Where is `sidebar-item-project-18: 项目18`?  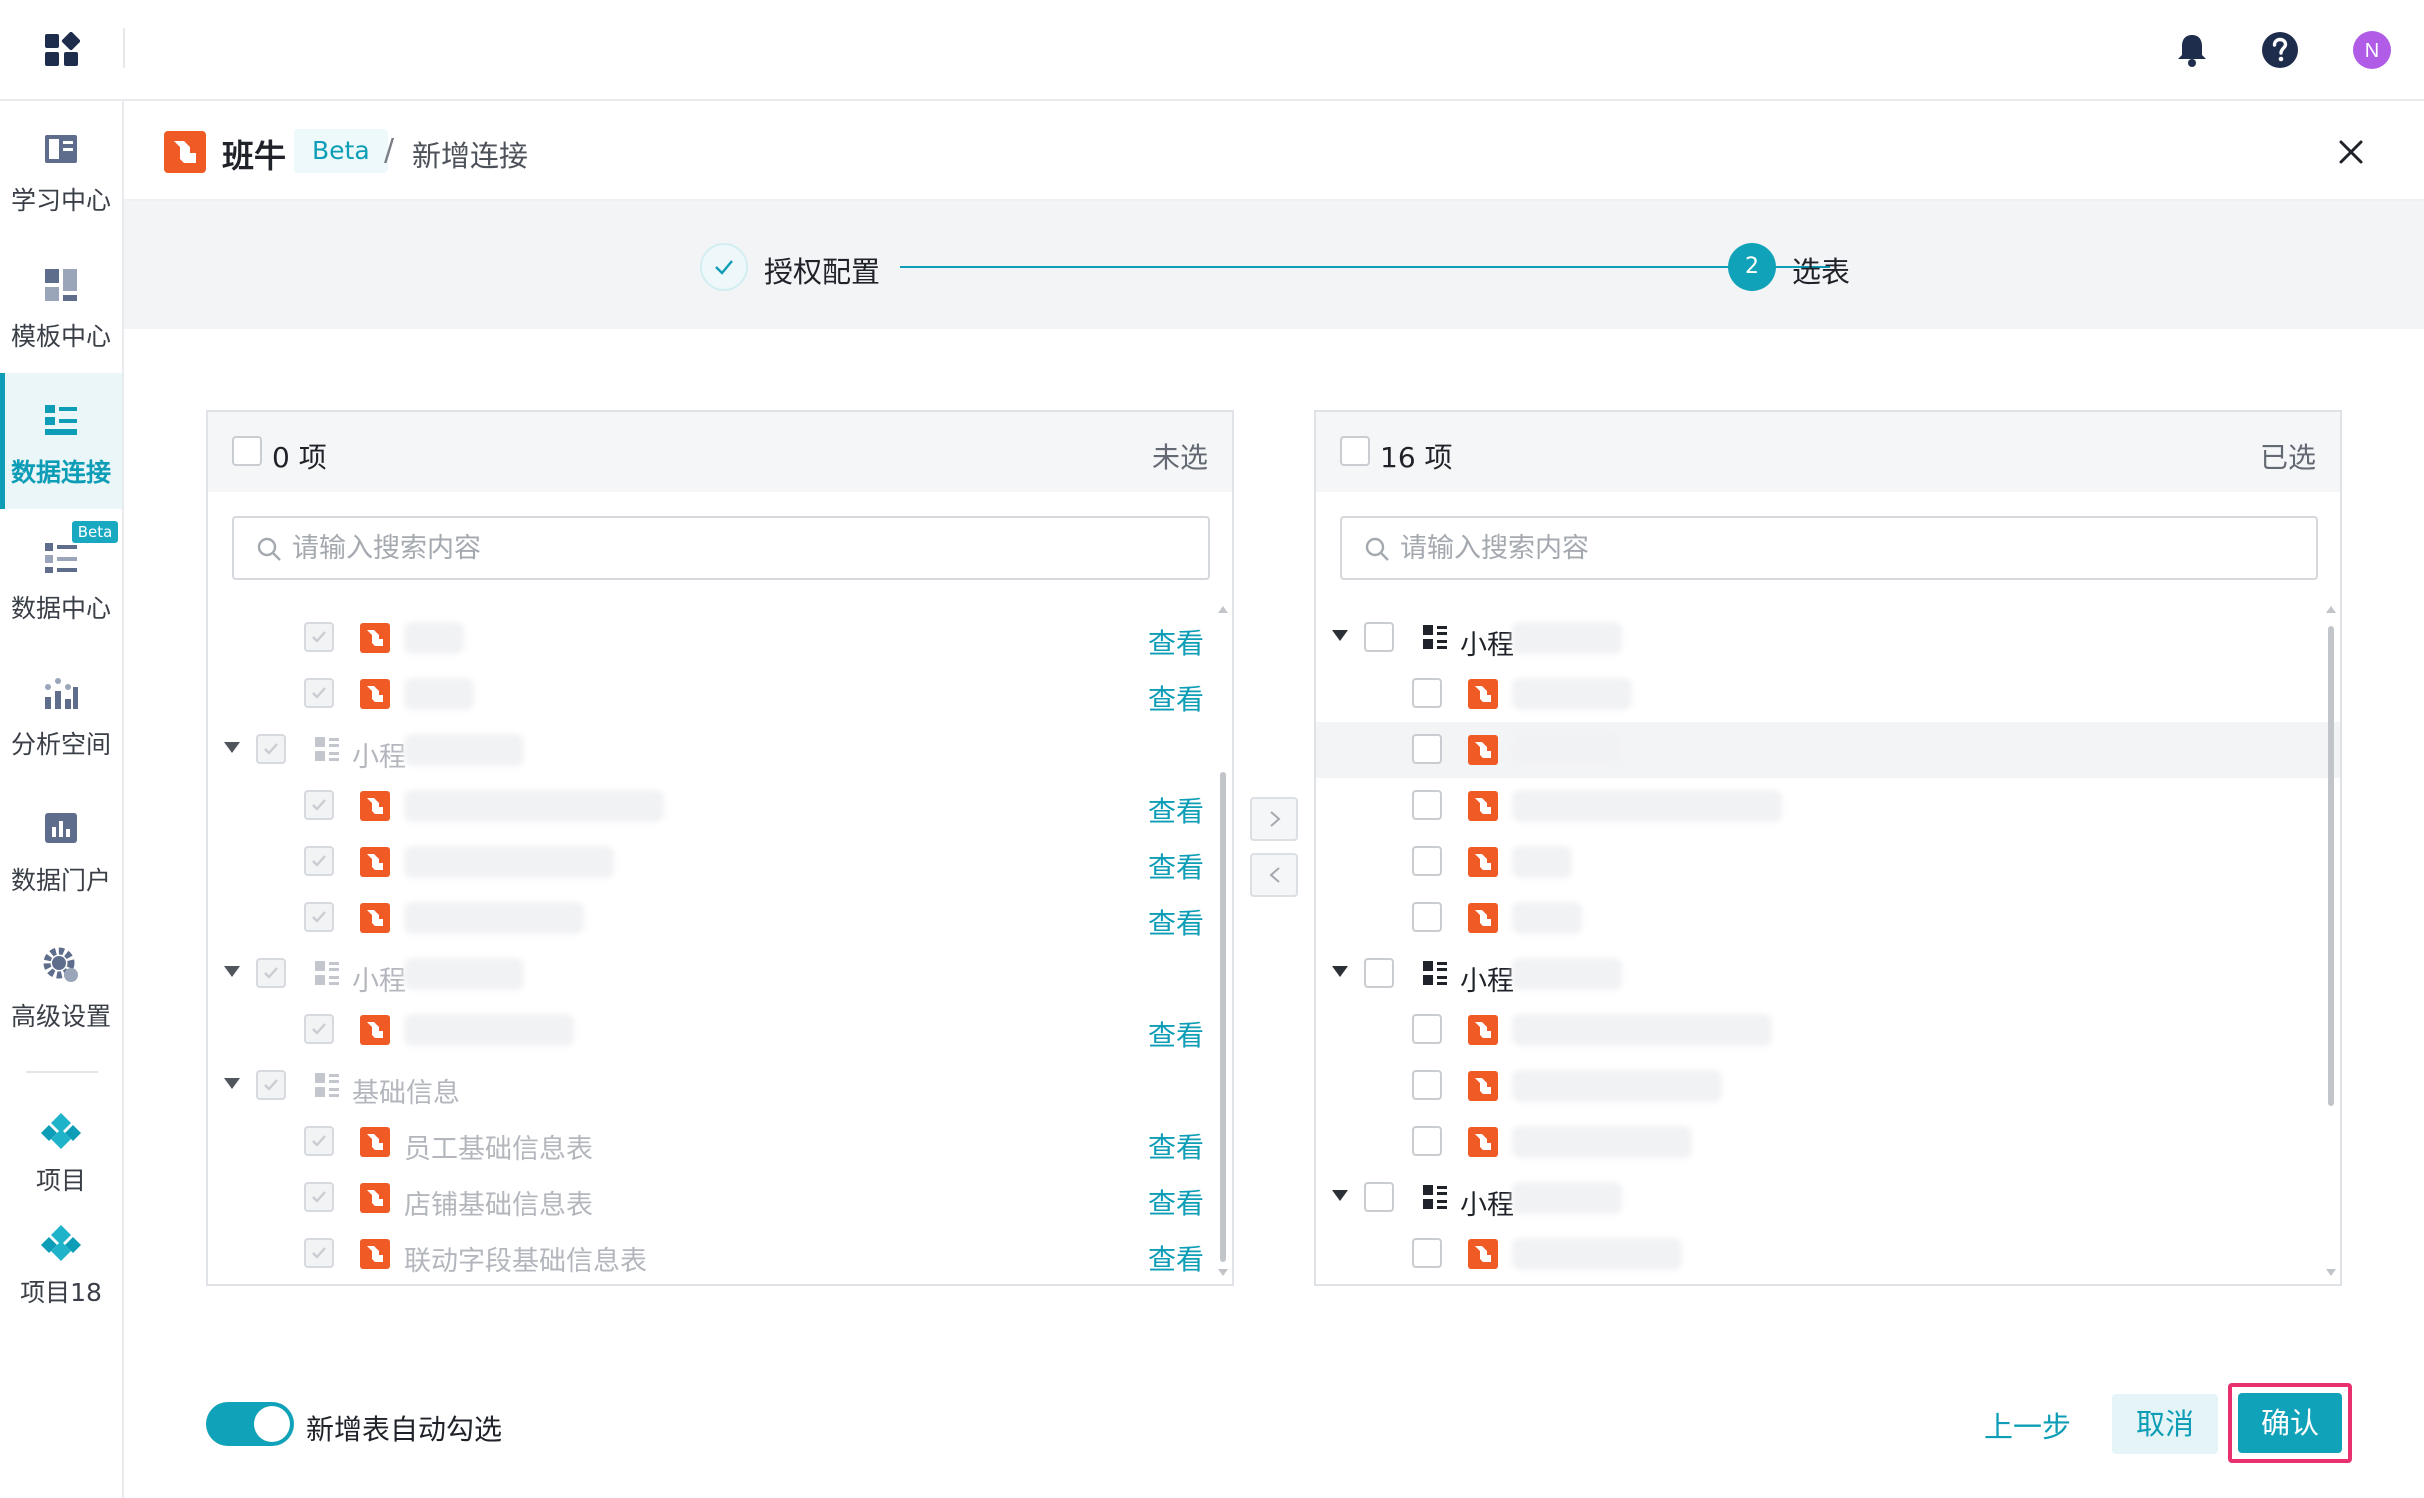
sidebar-item-project-18: 项目18 is located at coordinates (61, 1259).